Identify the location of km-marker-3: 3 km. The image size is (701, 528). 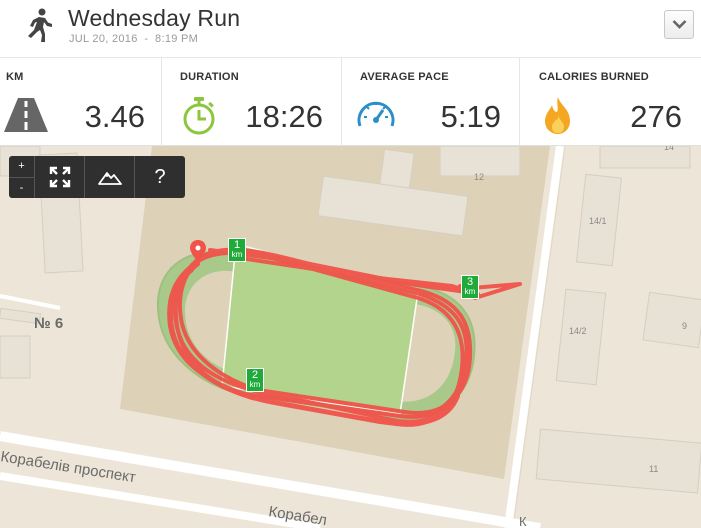
(470, 287).